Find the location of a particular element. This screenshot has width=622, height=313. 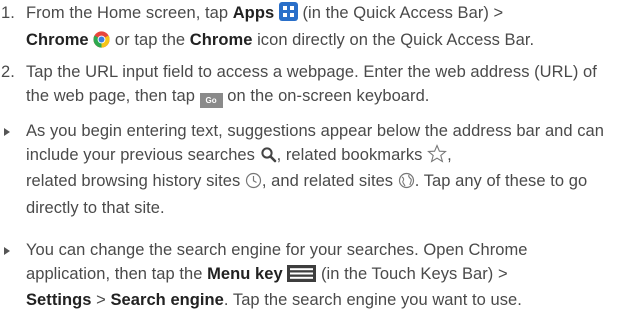

chrome-label-2: Chrome is located at coordinates (221, 39).